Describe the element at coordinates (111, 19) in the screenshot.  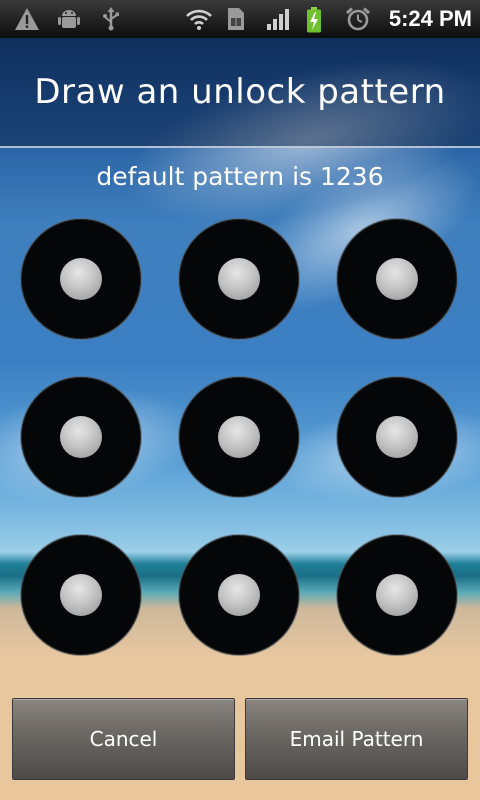
I see `usb-icon` at that location.